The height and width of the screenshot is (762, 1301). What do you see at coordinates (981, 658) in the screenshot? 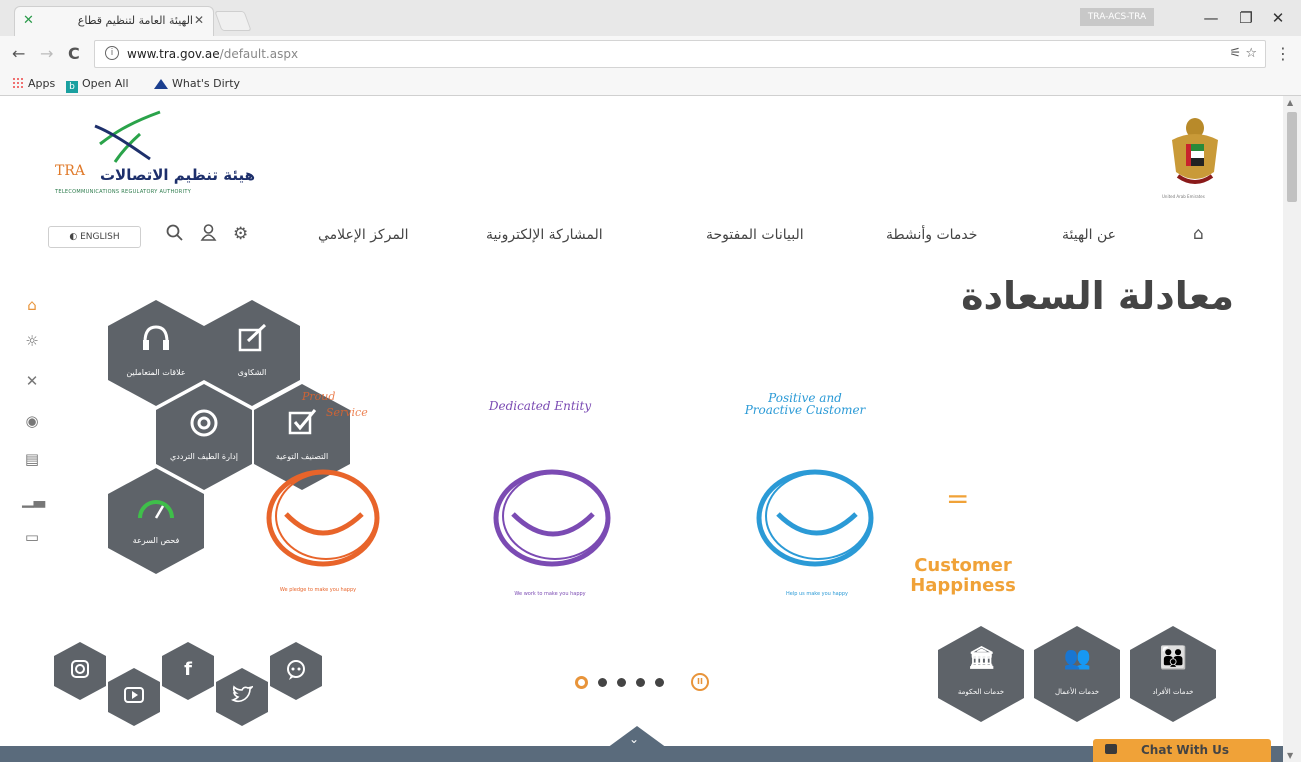
I see `government-building-icon: 🏛` at bounding box center [981, 658].